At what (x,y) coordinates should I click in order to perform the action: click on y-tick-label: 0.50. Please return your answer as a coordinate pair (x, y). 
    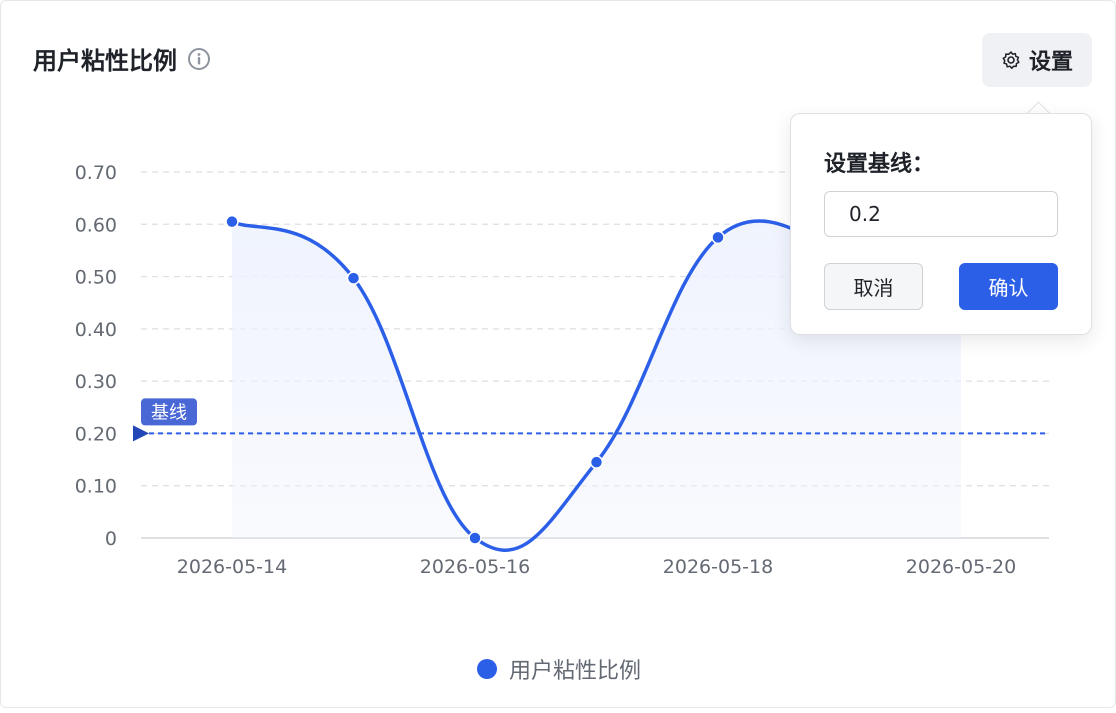
    Looking at the image, I should click on (96, 278).